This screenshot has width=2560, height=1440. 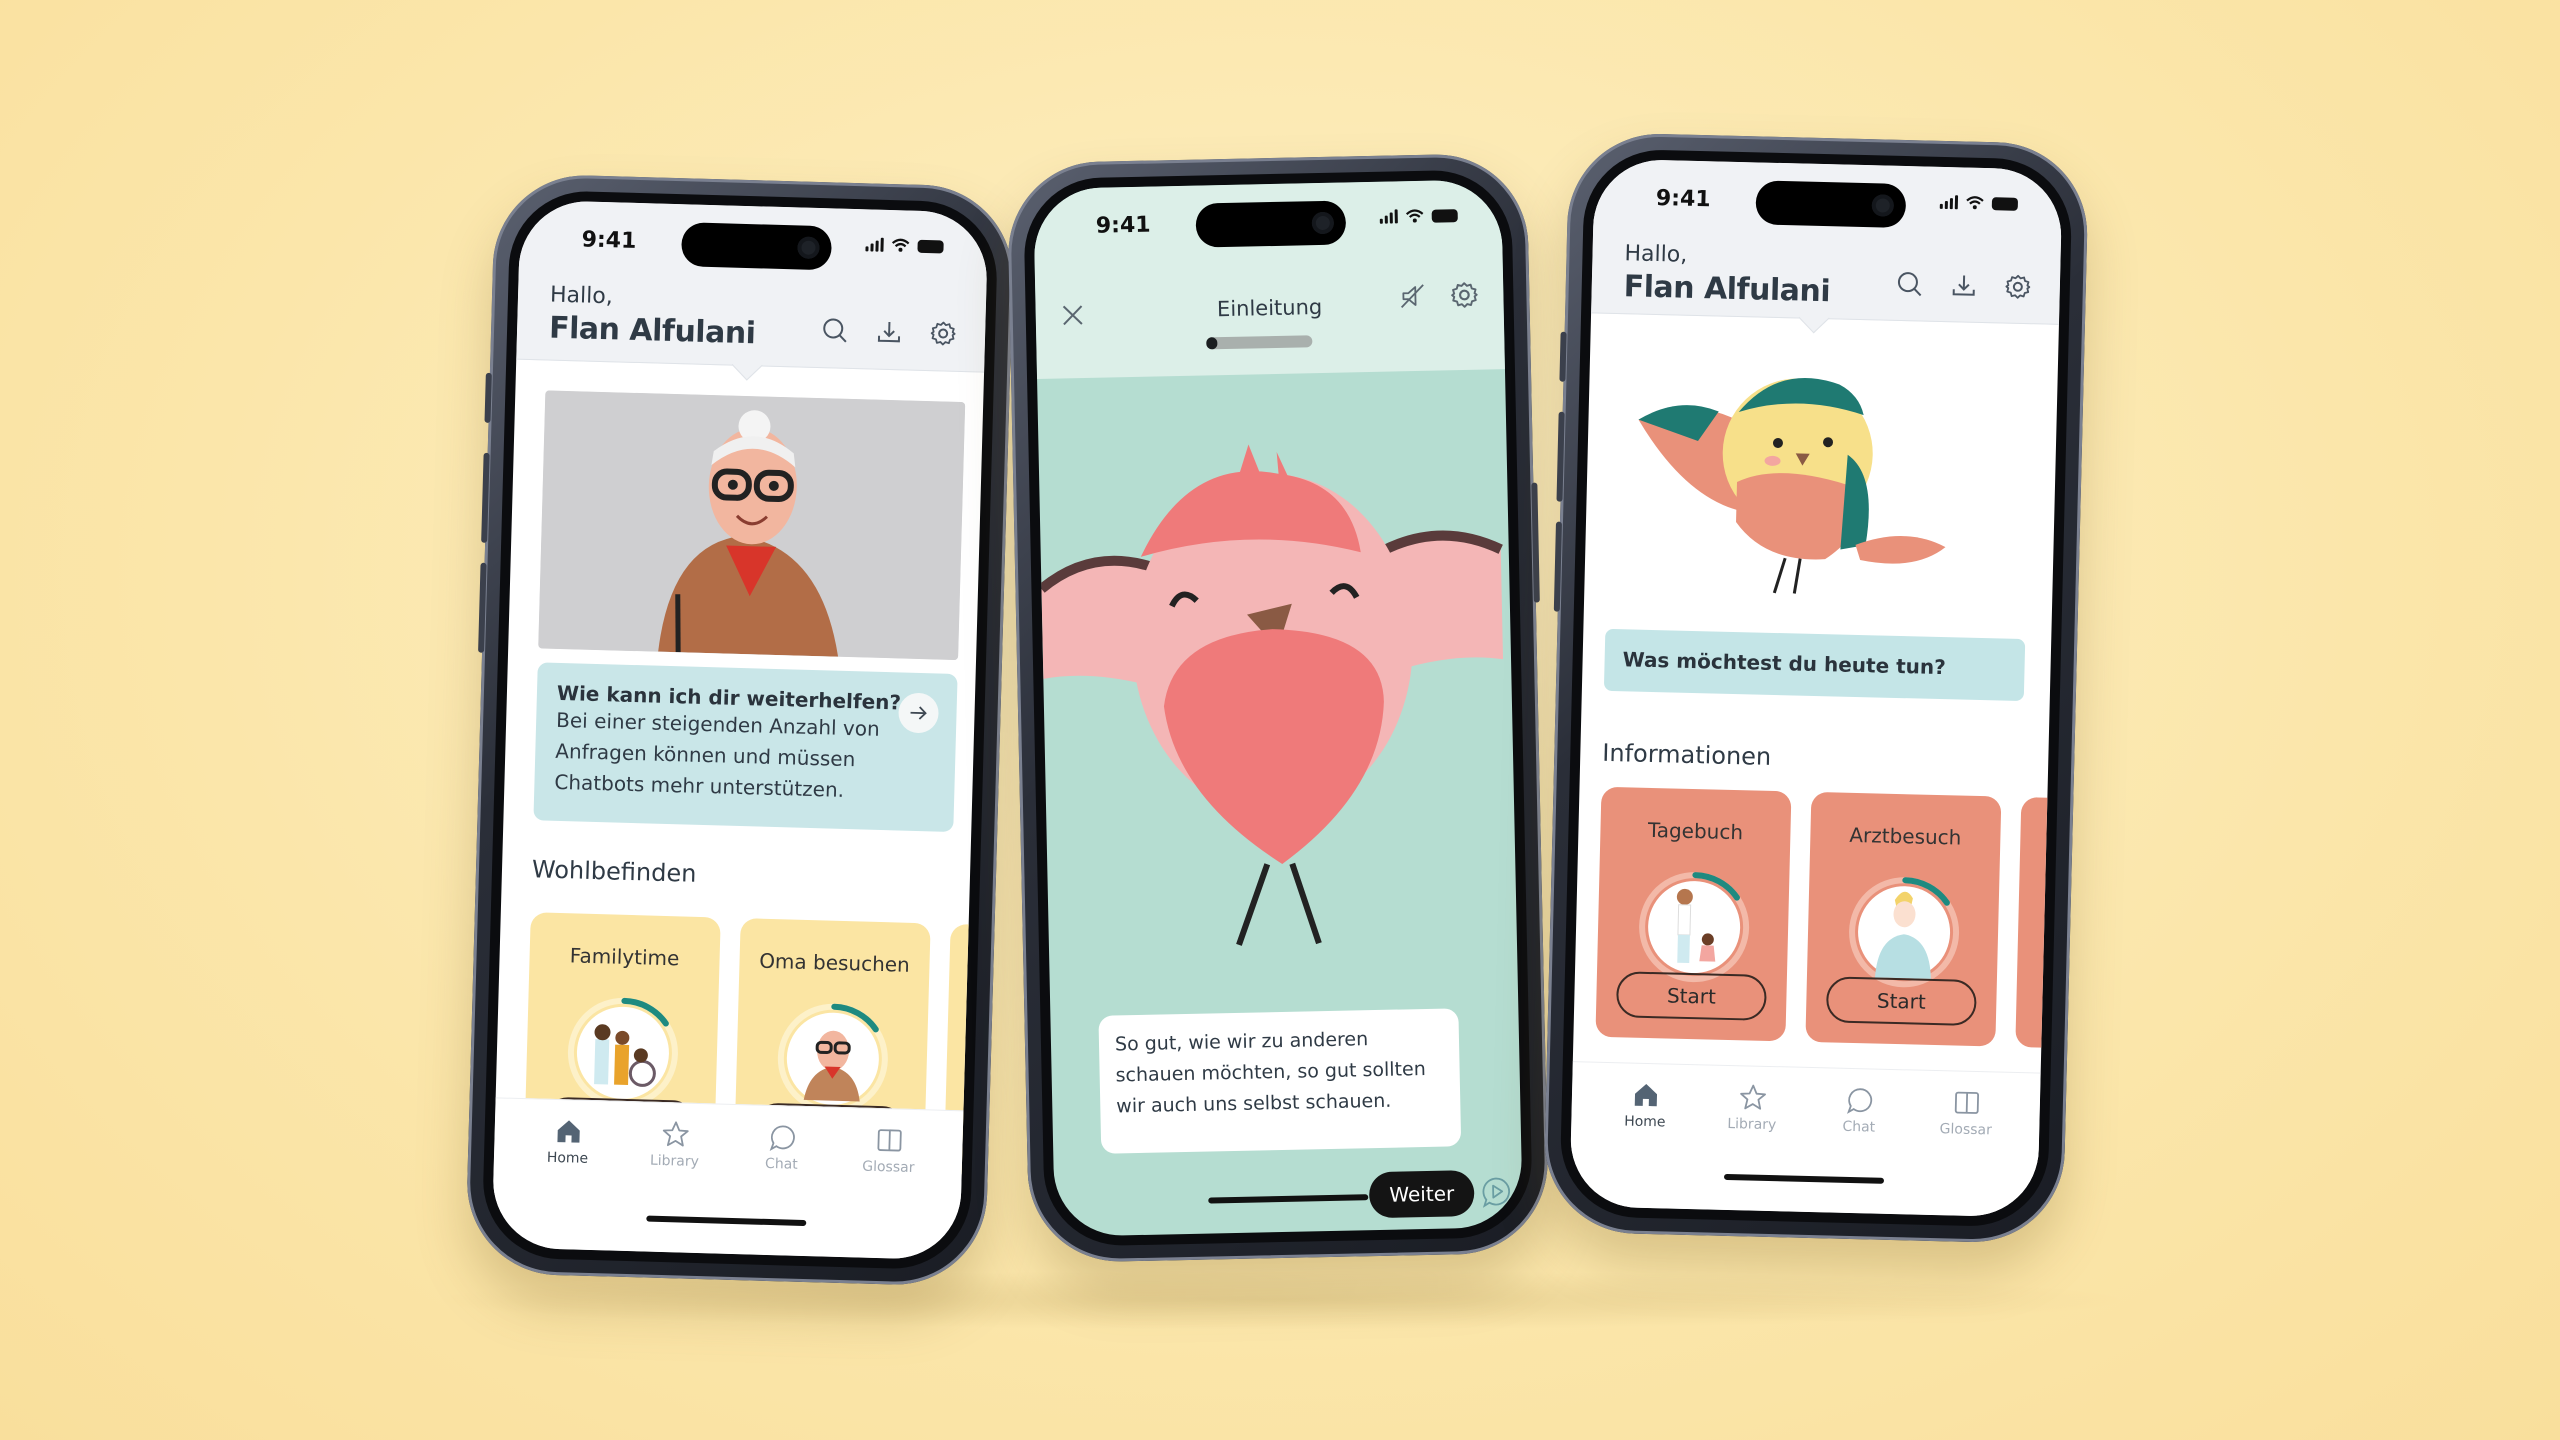 What do you see at coordinates (2039, 923) in the screenshot?
I see `card-partial` at bounding box center [2039, 923].